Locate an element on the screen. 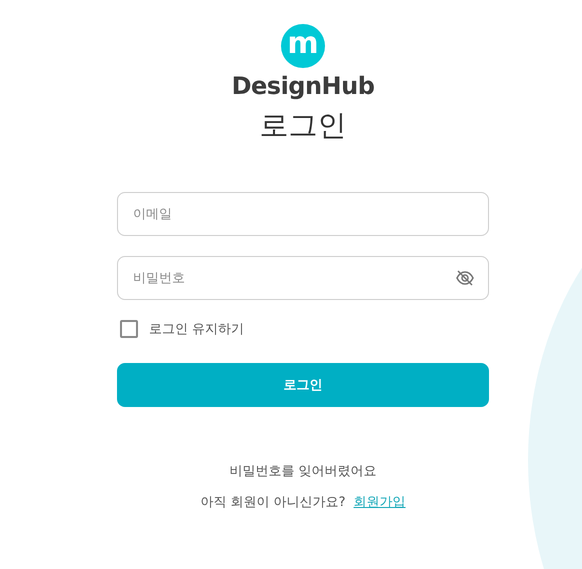 Image resolution: width=582 pixels, height=569 pixels. login-button: 로그인 is located at coordinates (303, 385).